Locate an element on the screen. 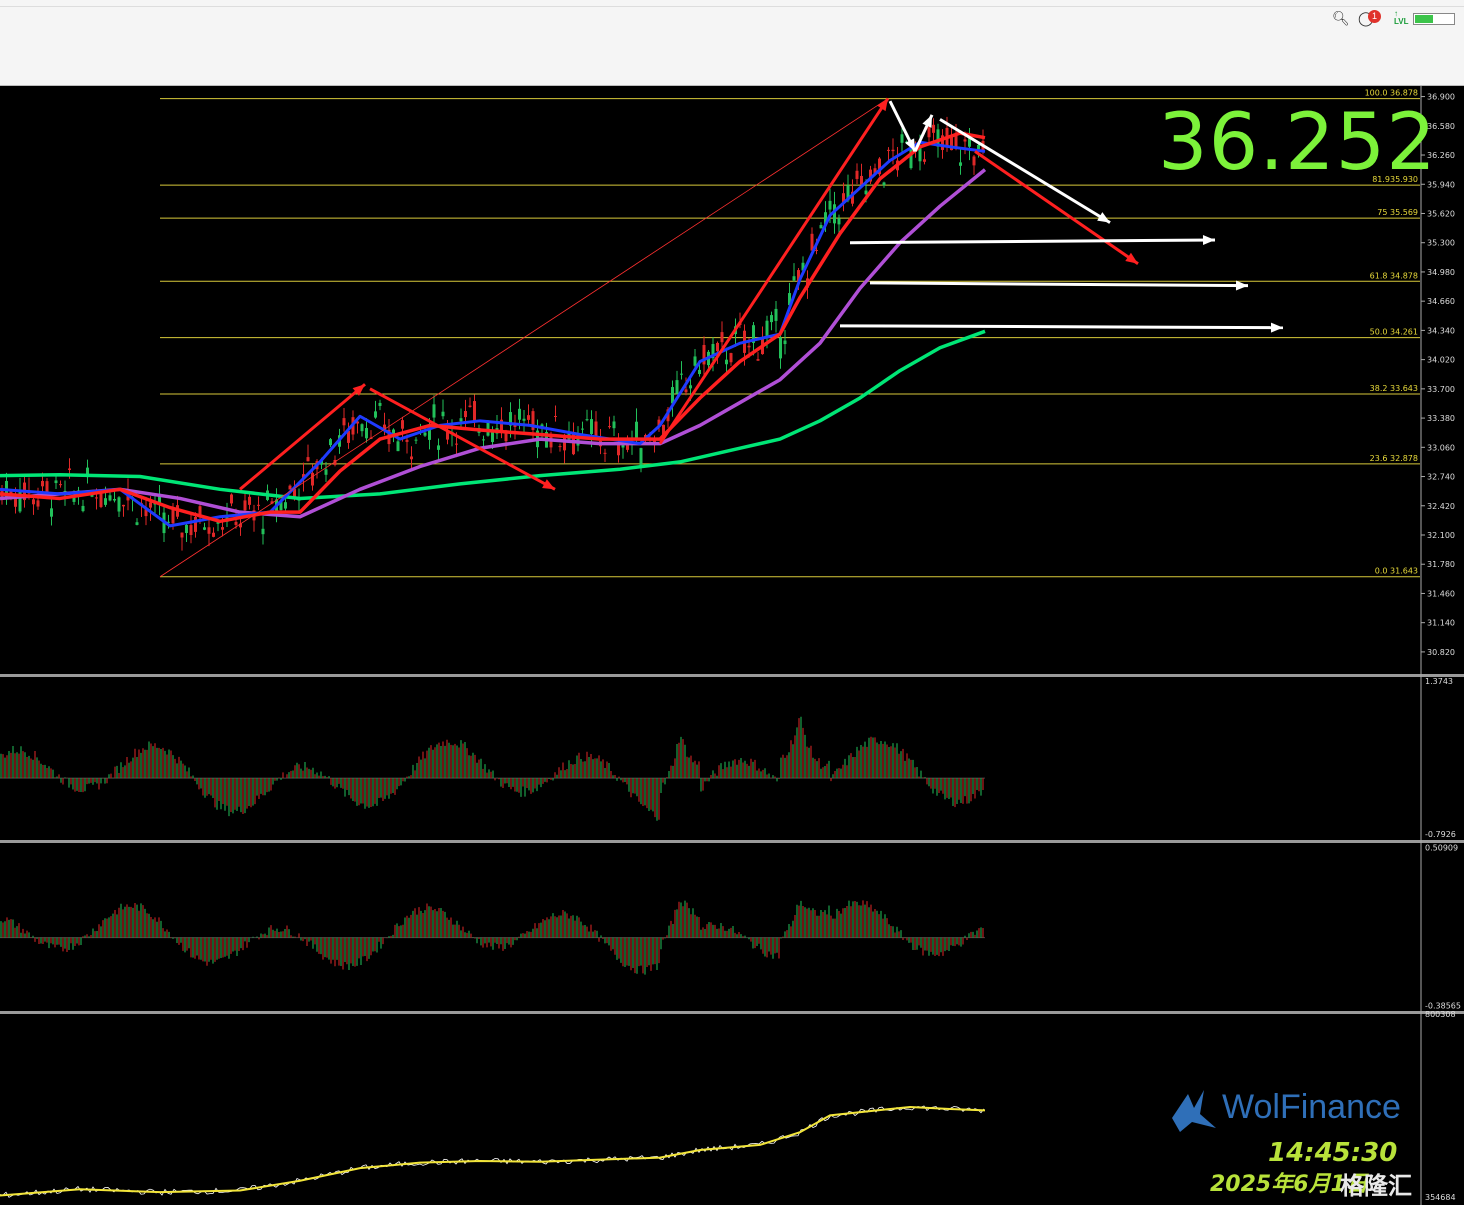 The height and width of the screenshot is (1205, 1464). fib-level-label: 75 35.569 is located at coordinates (1397, 212).